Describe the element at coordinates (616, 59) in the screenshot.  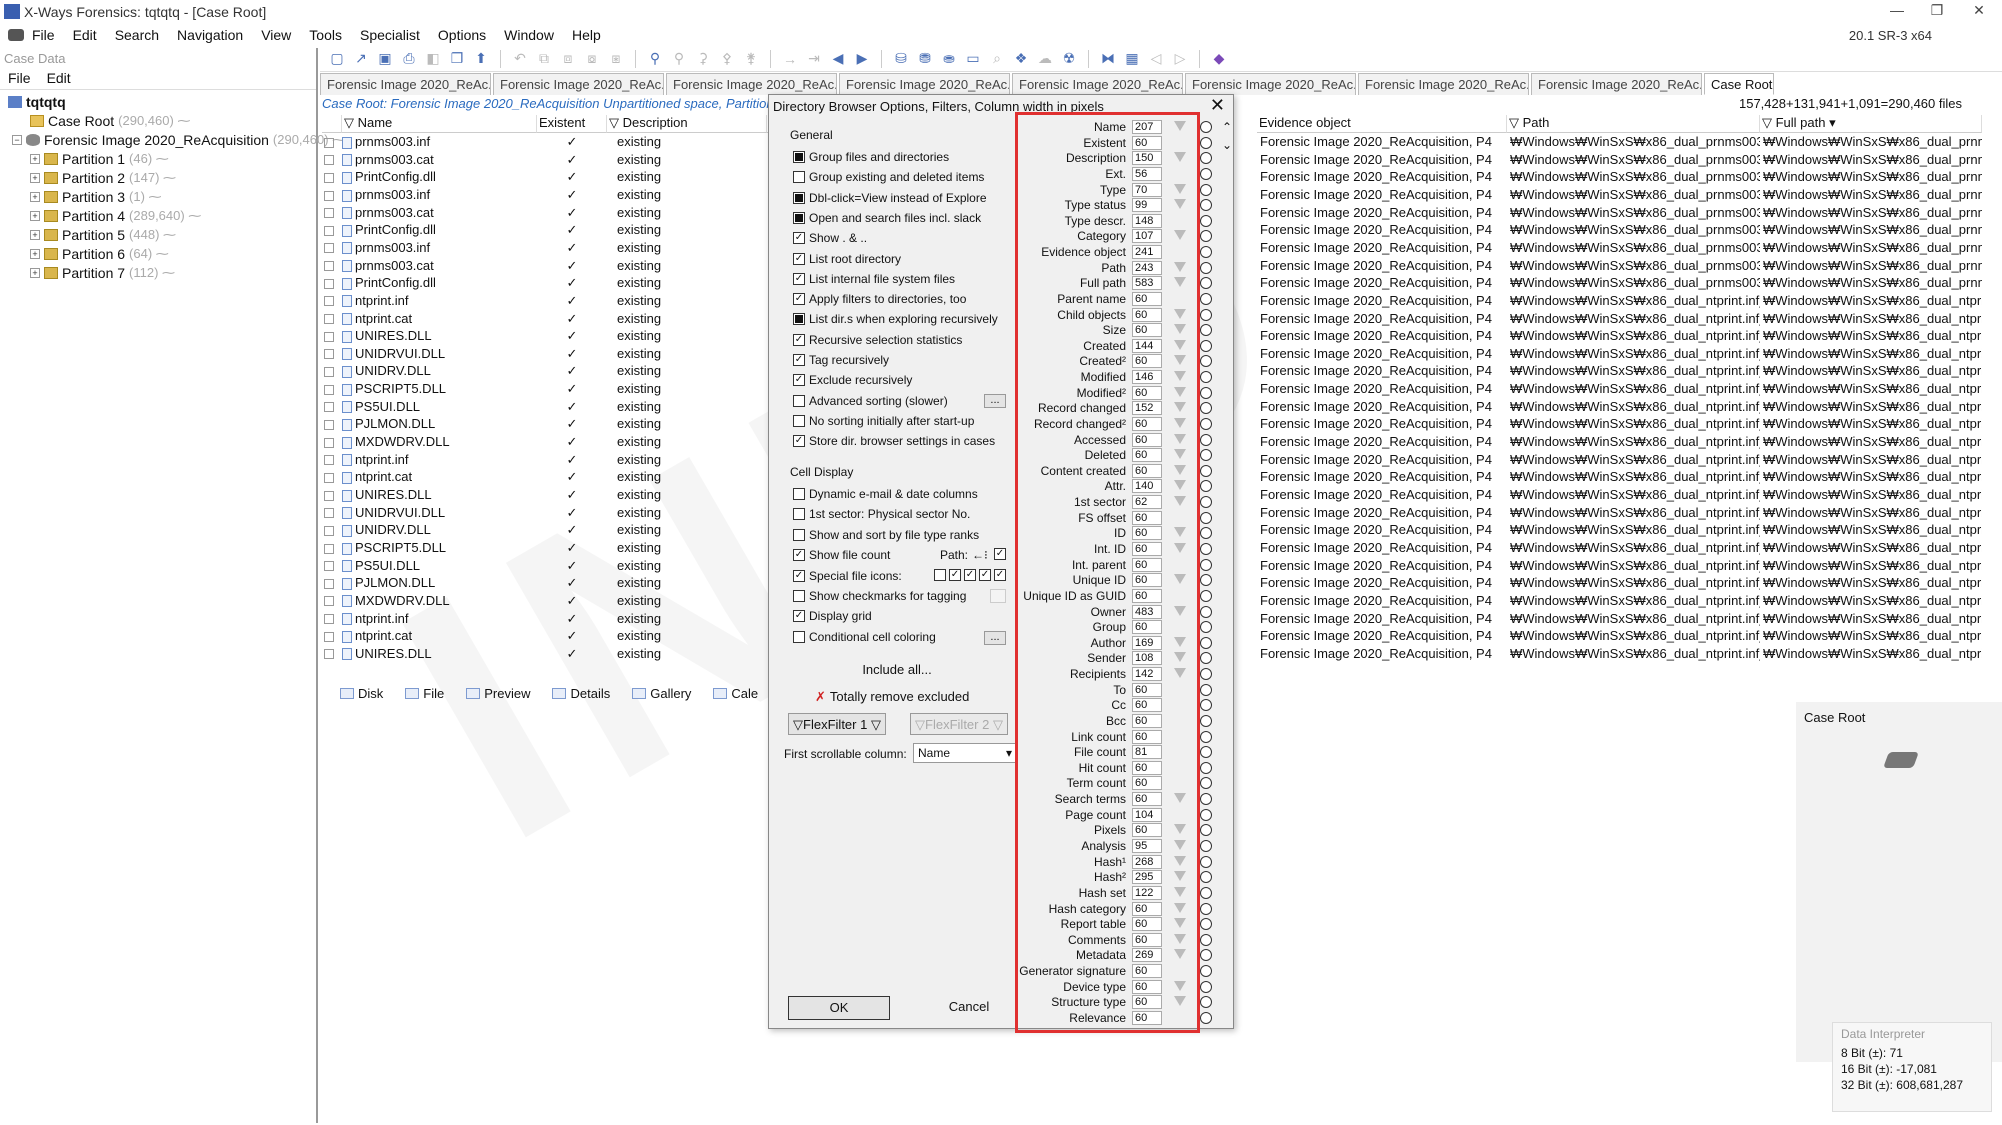
I see `fill-icon: ⧆` at that location.